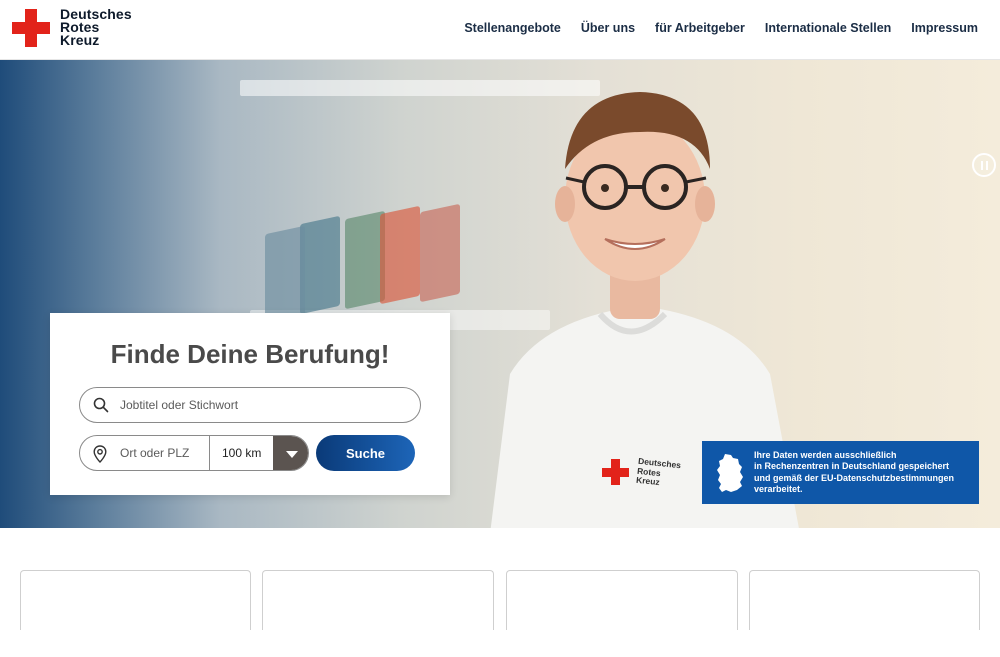 This screenshot has width=1000, height=657. I want to click on drk-logo: Deutsches Rotes Kreuz, so click(72, 27).